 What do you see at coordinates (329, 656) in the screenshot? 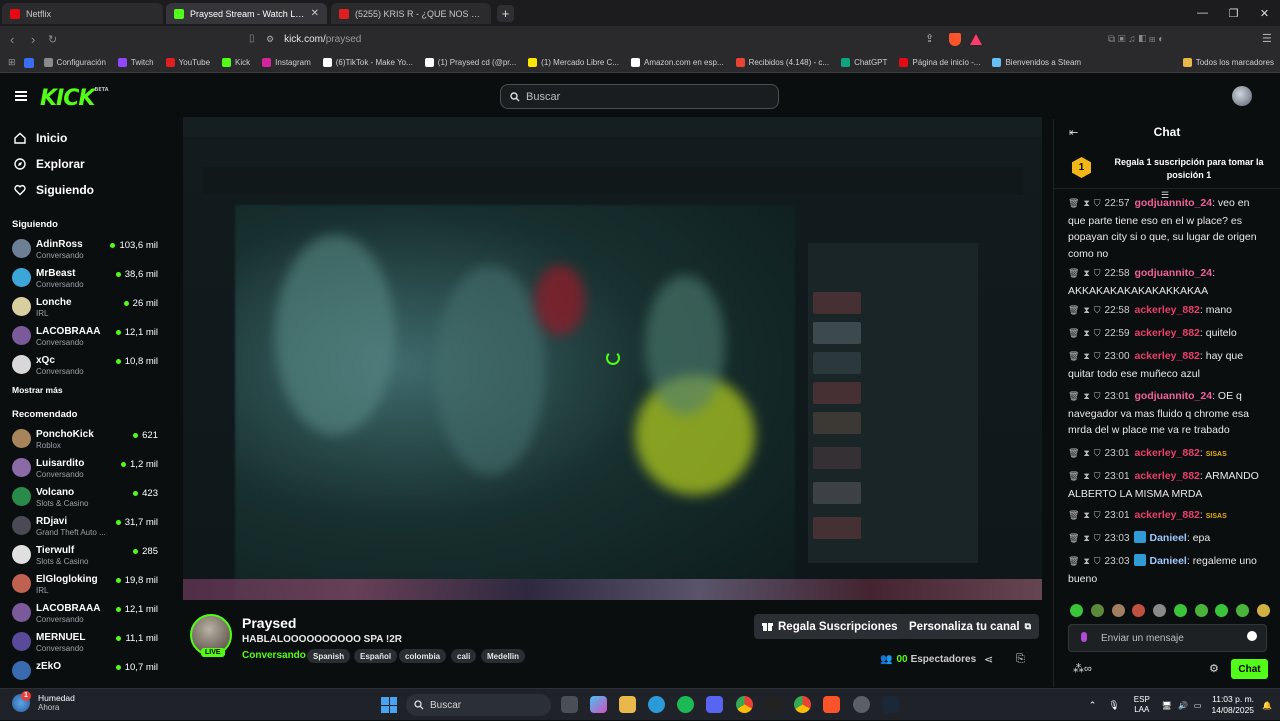
I see `stream-tag: Spanish` at bounding box center [329, 656].